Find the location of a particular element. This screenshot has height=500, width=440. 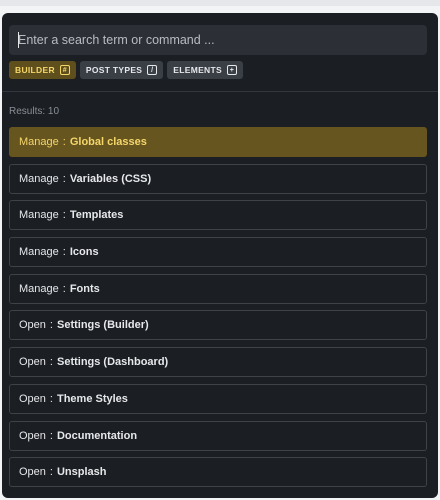

hash-key-icon: # is located at coordinates (64, 70).